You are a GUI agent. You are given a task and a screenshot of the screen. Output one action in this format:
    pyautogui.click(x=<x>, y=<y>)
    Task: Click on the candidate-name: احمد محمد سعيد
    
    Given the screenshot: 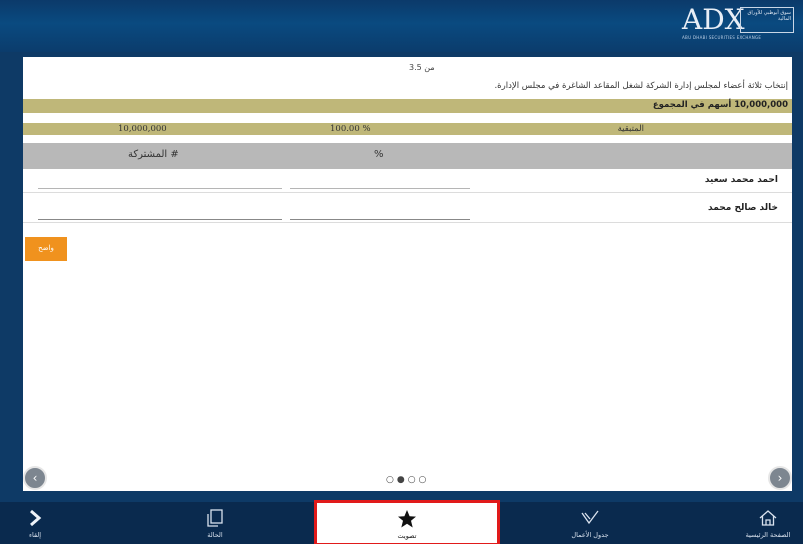 What is the action you would take?
    pyautogui.click(x=741, y=180)
    